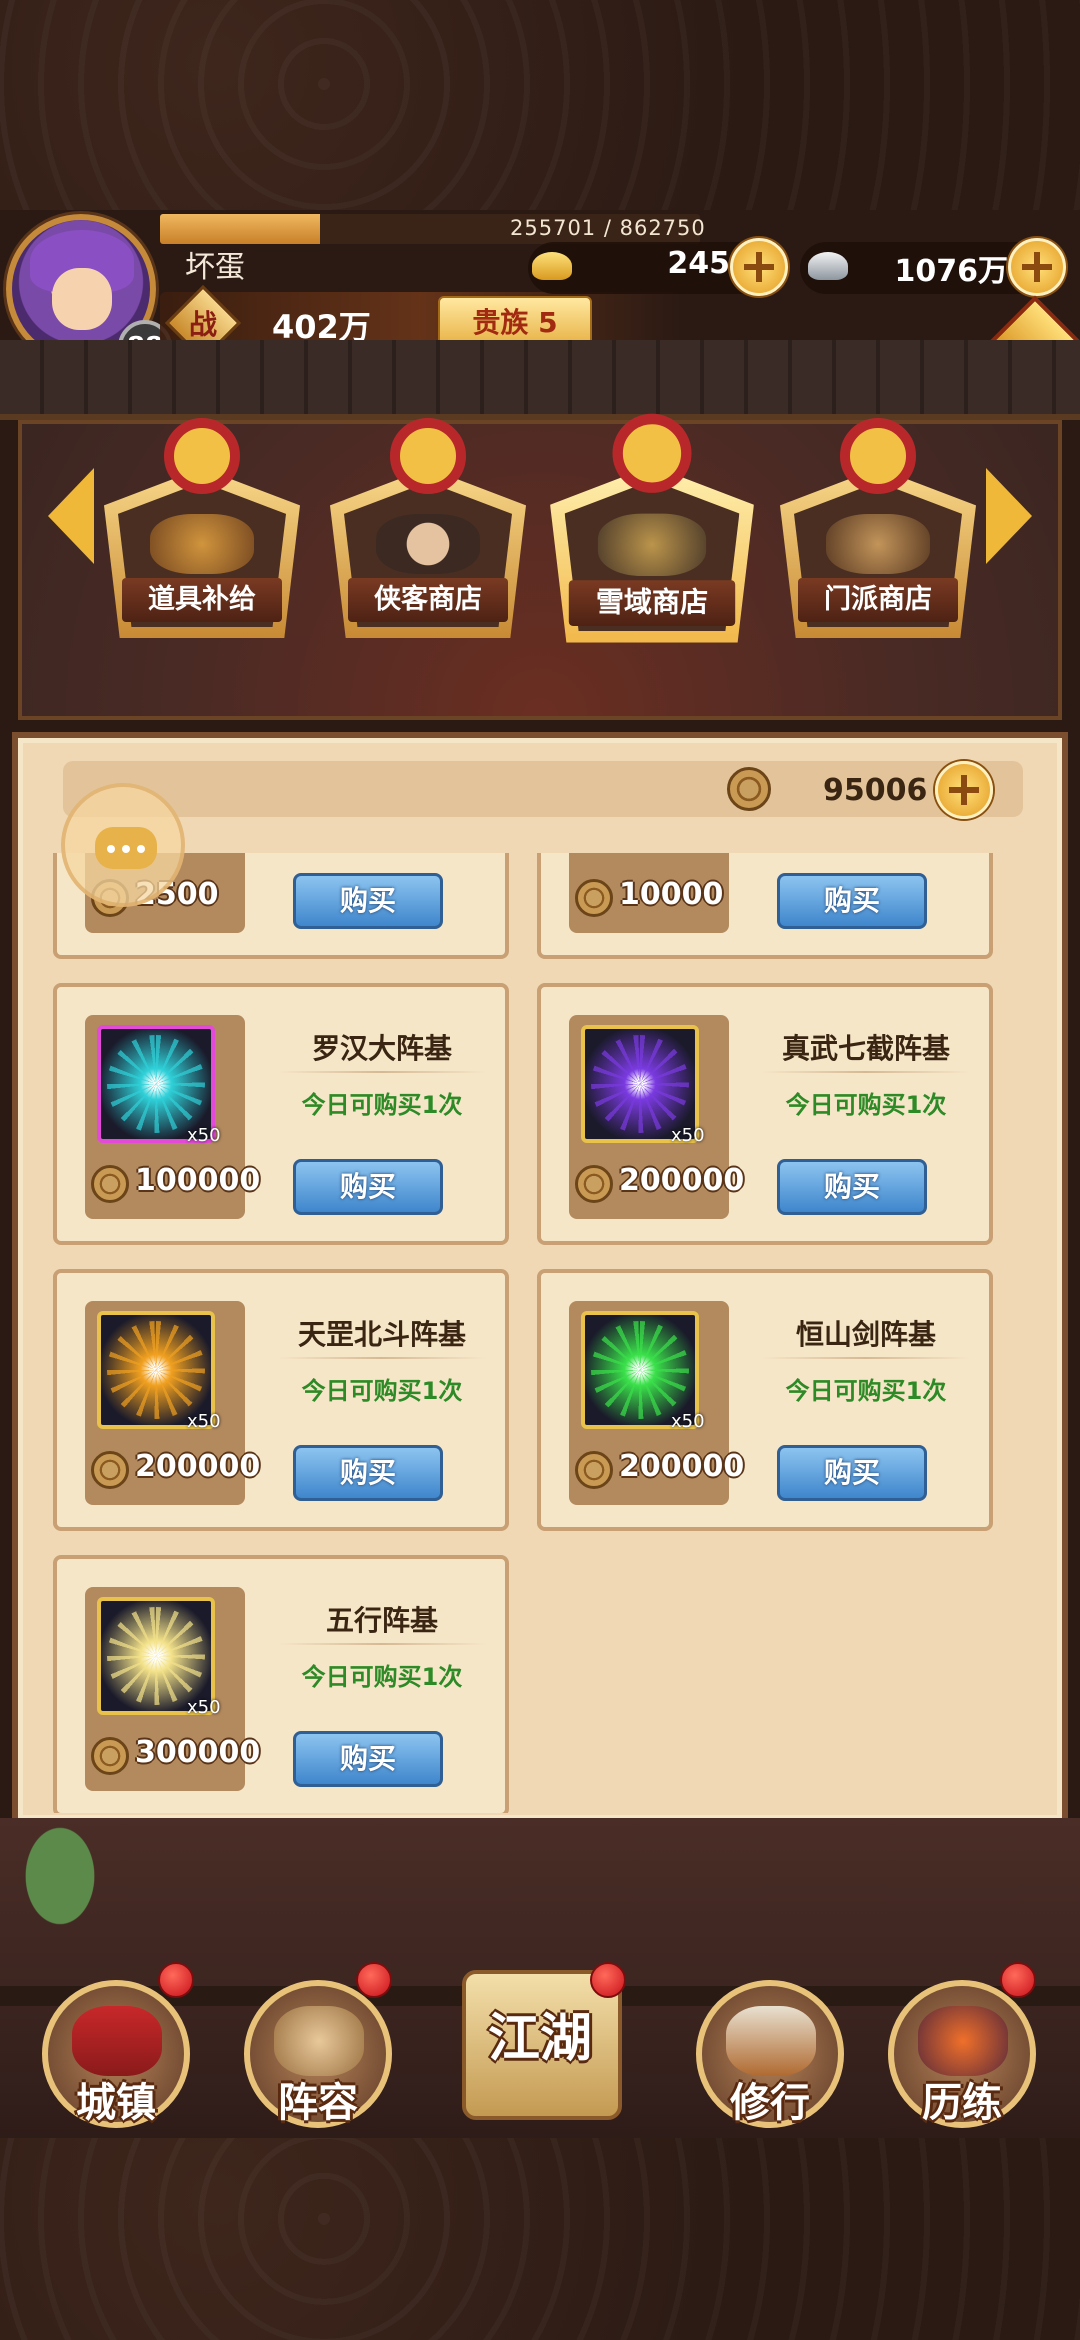 The image size is (1080, 2340). I want to click on nav-label: 江湖, so click(539, 2039).